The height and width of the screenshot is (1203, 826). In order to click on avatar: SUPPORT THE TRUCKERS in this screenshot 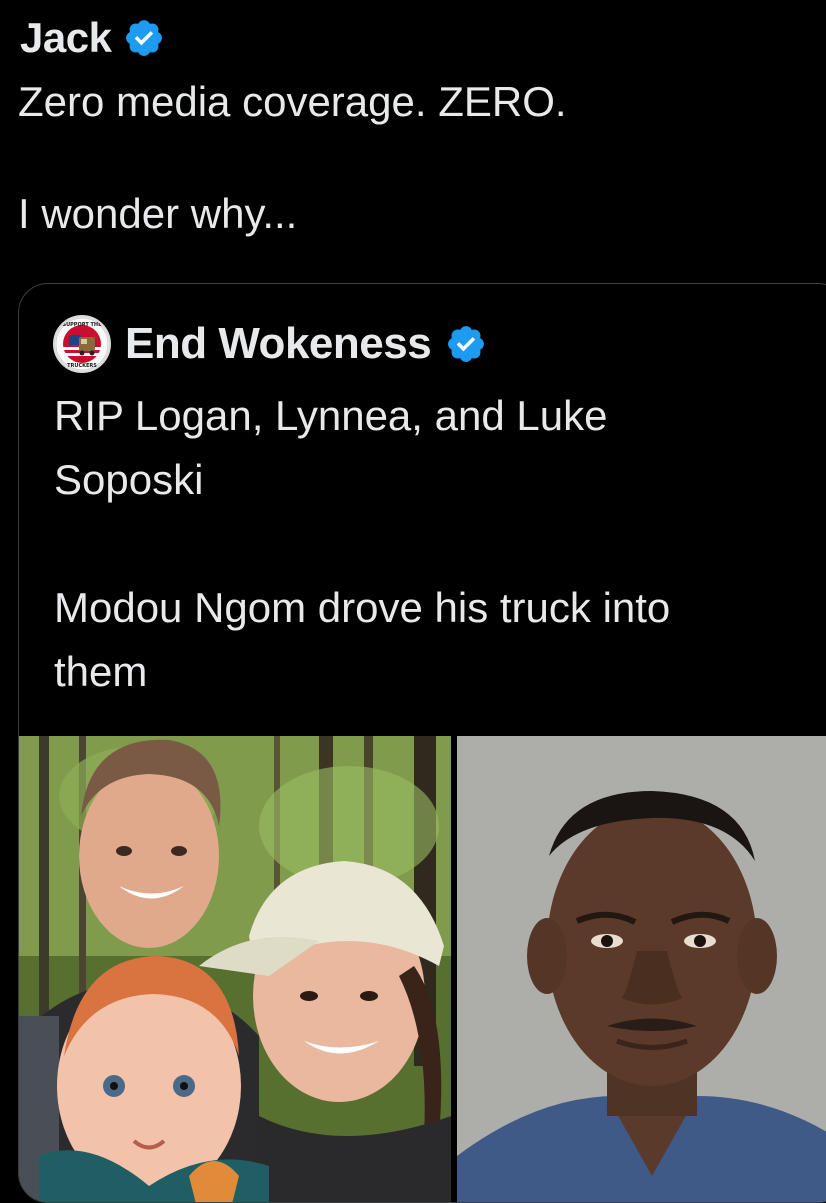, I will do `click(82, 344)`.